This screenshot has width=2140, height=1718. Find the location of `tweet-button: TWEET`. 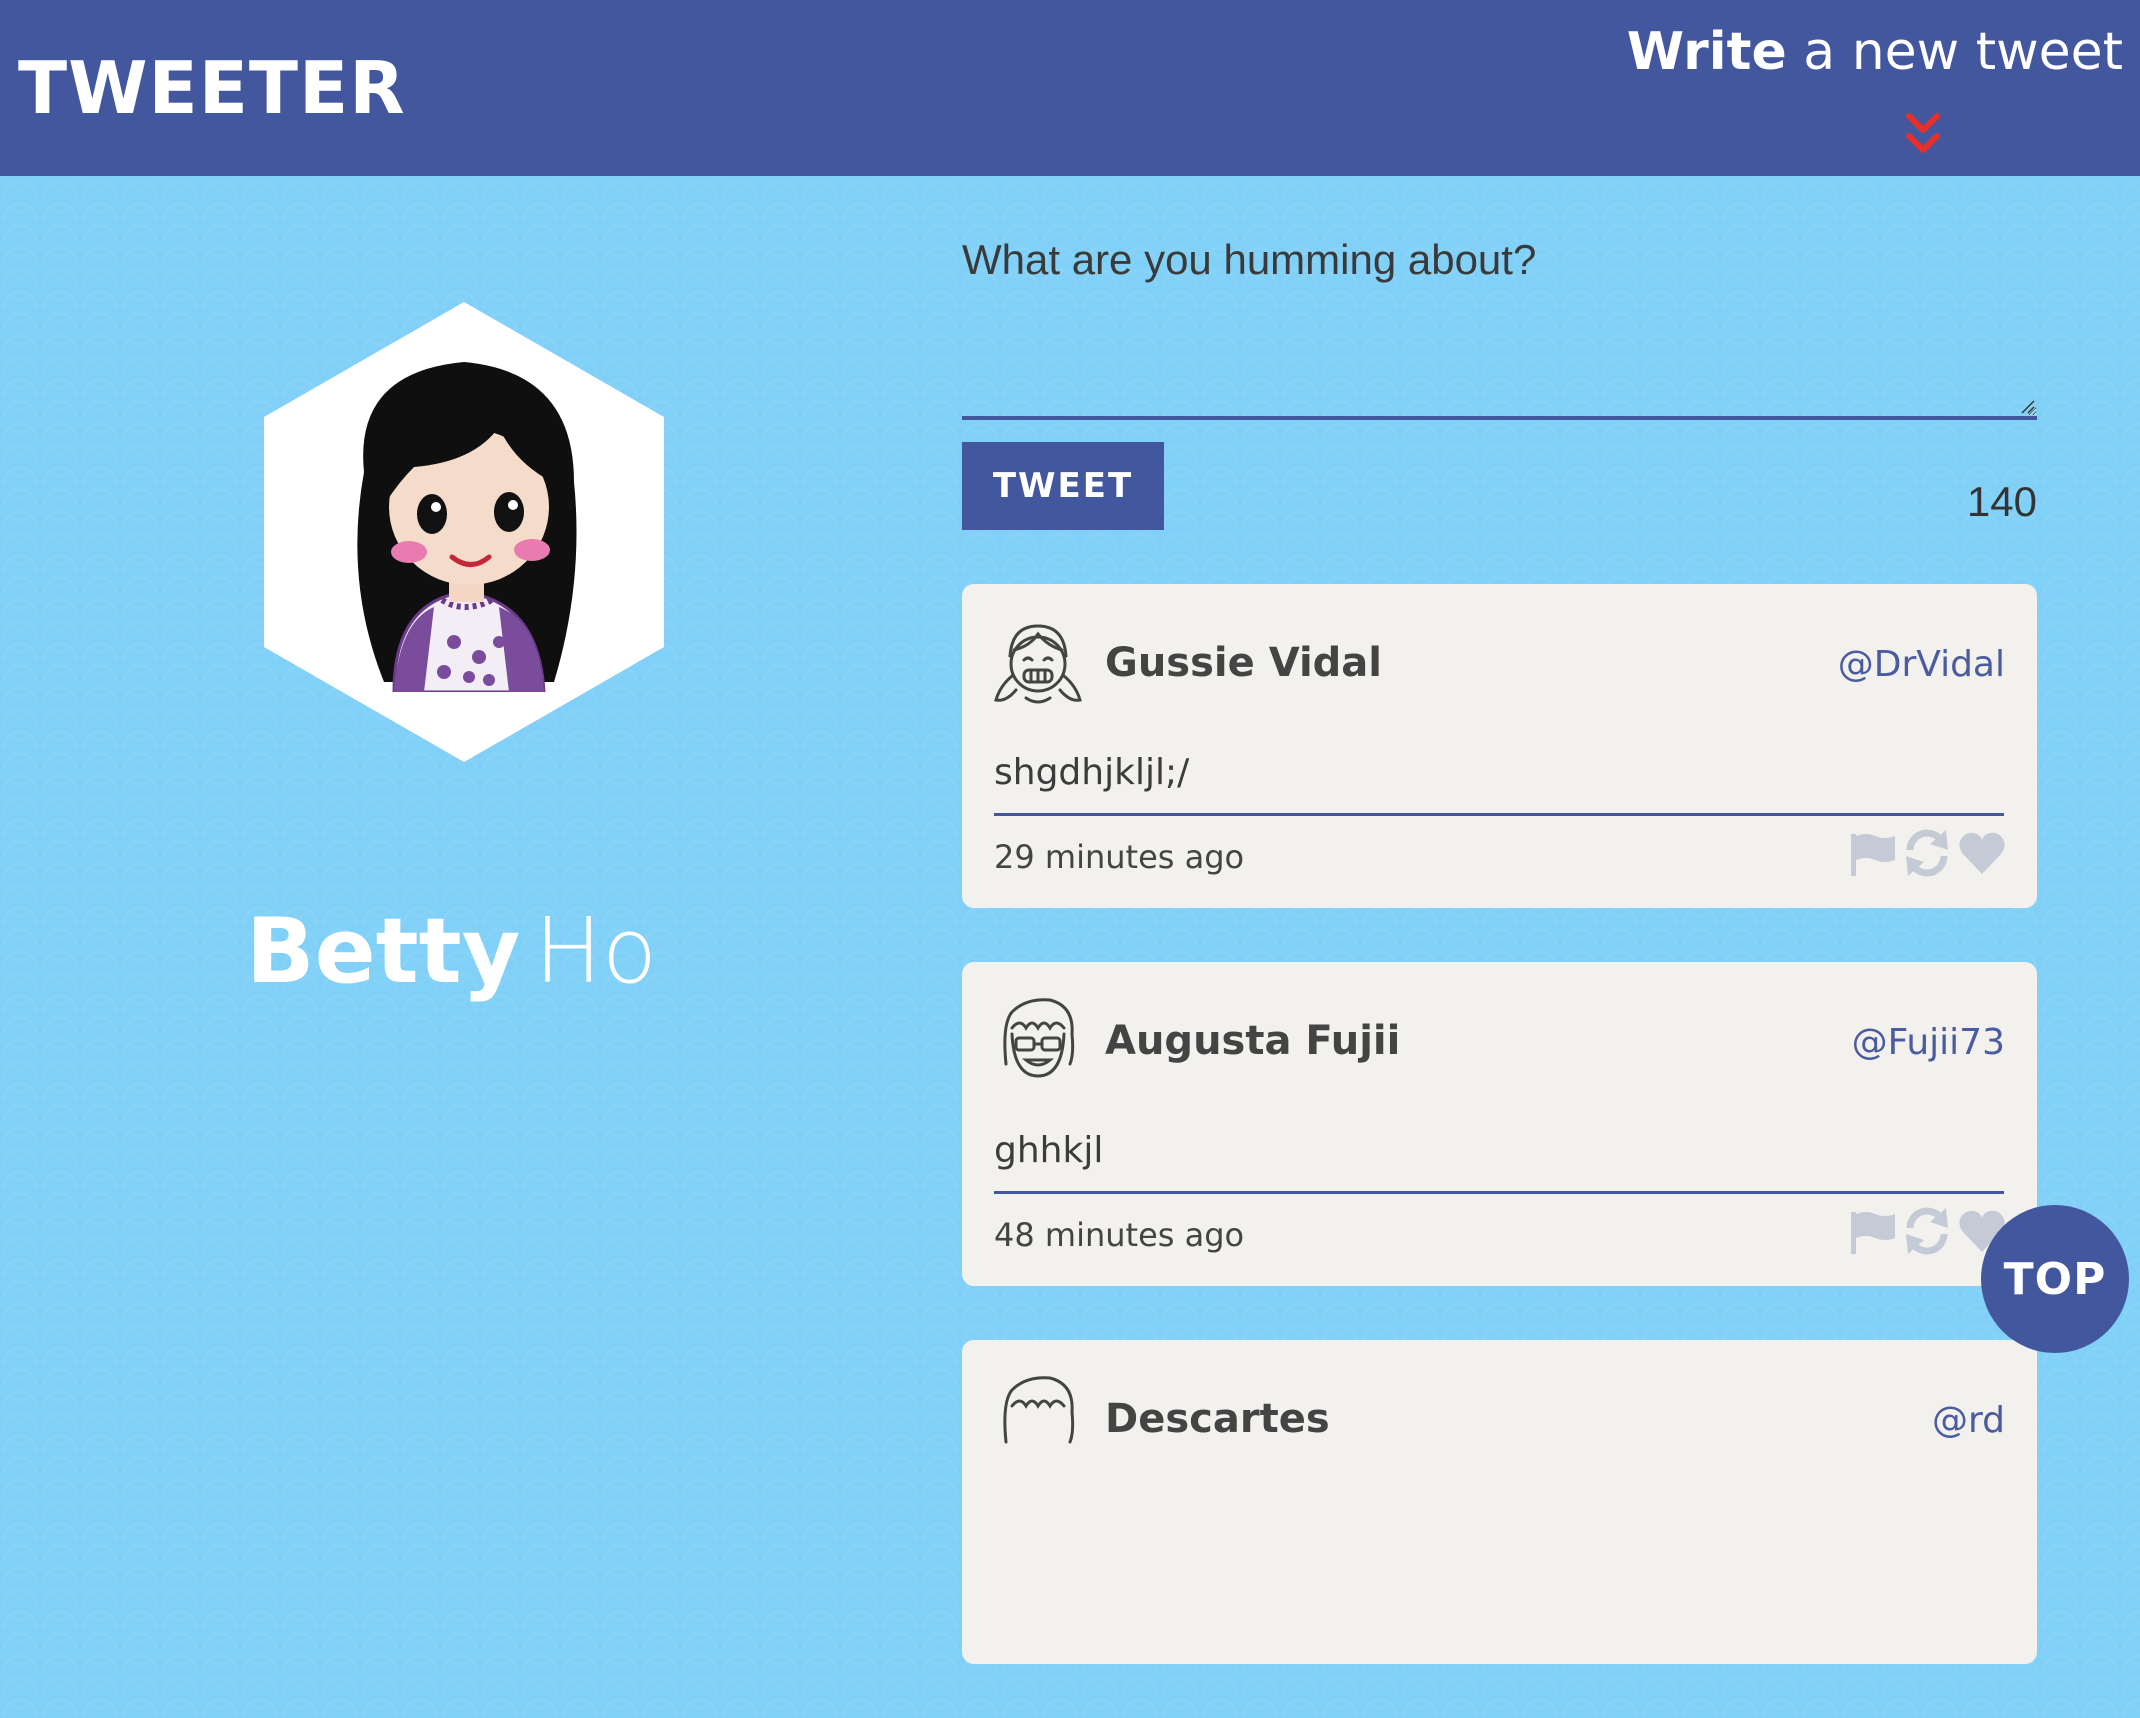

tweet-button: TWEET is located at coordinates (1063, 486).